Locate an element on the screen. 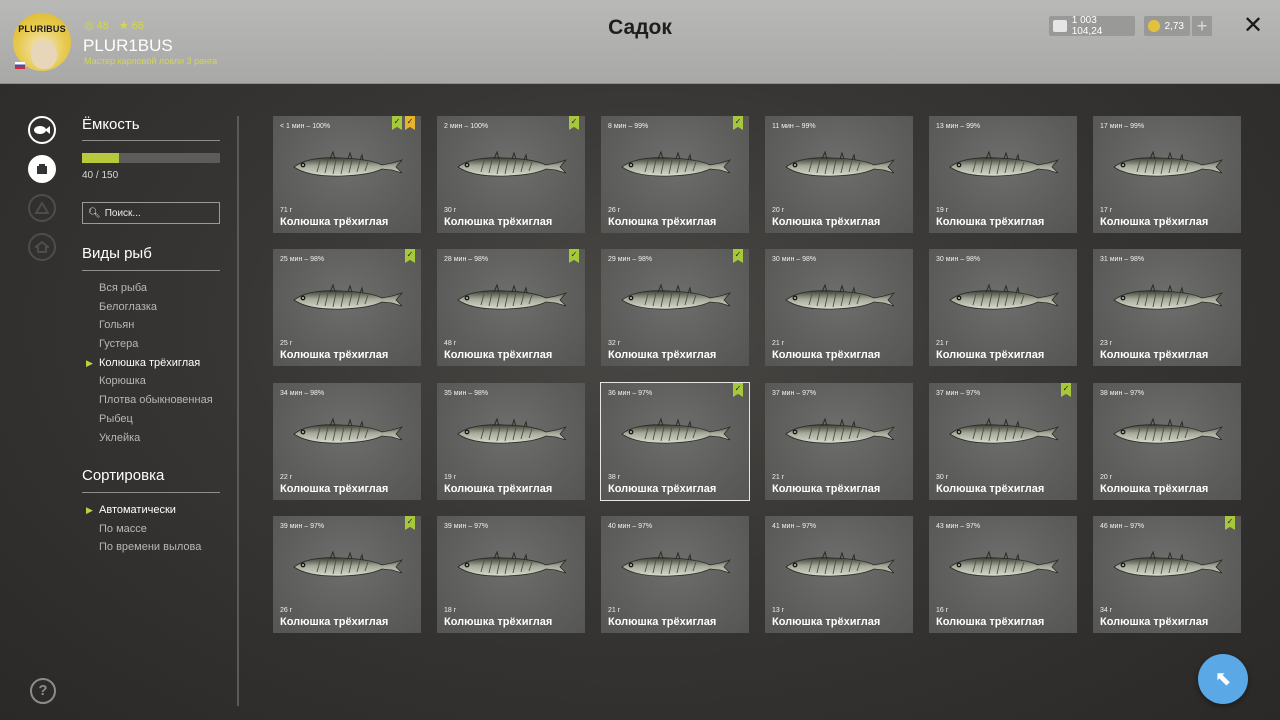 This screenshot has width=1280, height=720. fish-card: 37 мин – 97% 21 г Колюшка трёхиглая is located at coordinates (839, 441).